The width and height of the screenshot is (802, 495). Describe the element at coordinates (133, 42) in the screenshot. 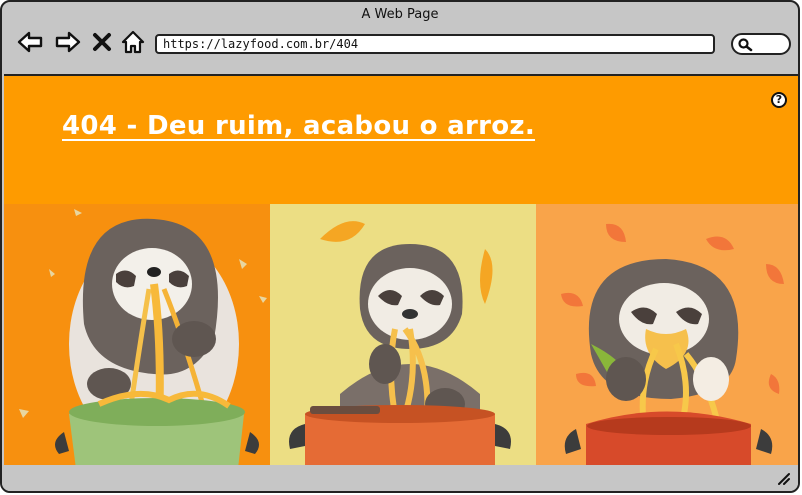

I see `home-icon` at that location.